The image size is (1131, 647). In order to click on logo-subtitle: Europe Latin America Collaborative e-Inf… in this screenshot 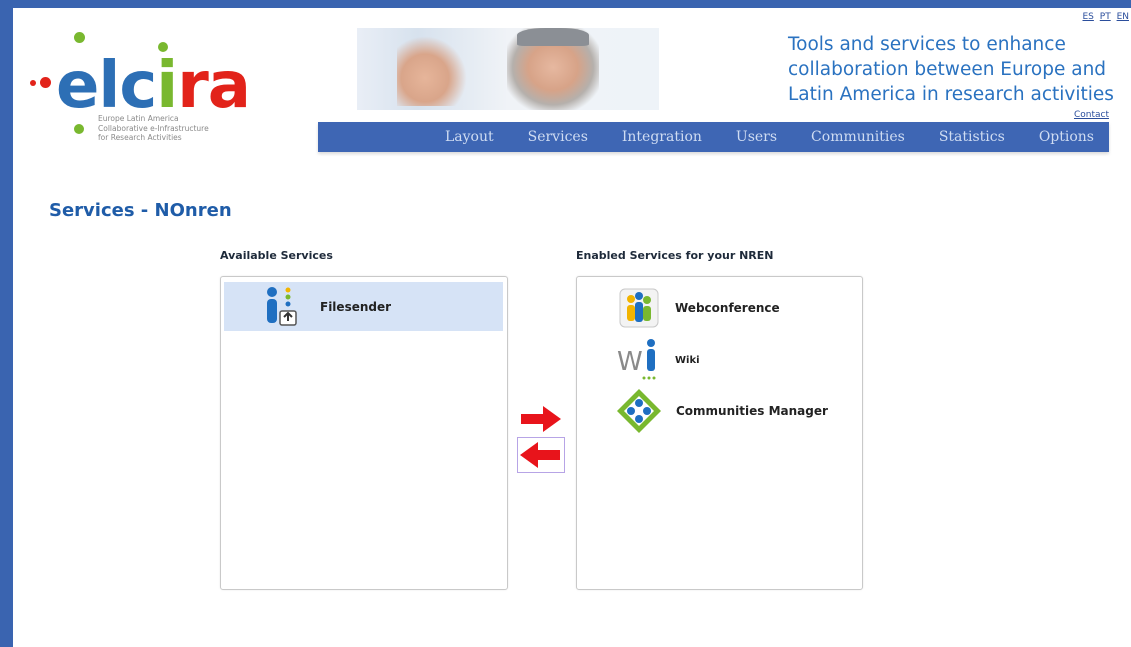, I will do `click(153, 128)`.